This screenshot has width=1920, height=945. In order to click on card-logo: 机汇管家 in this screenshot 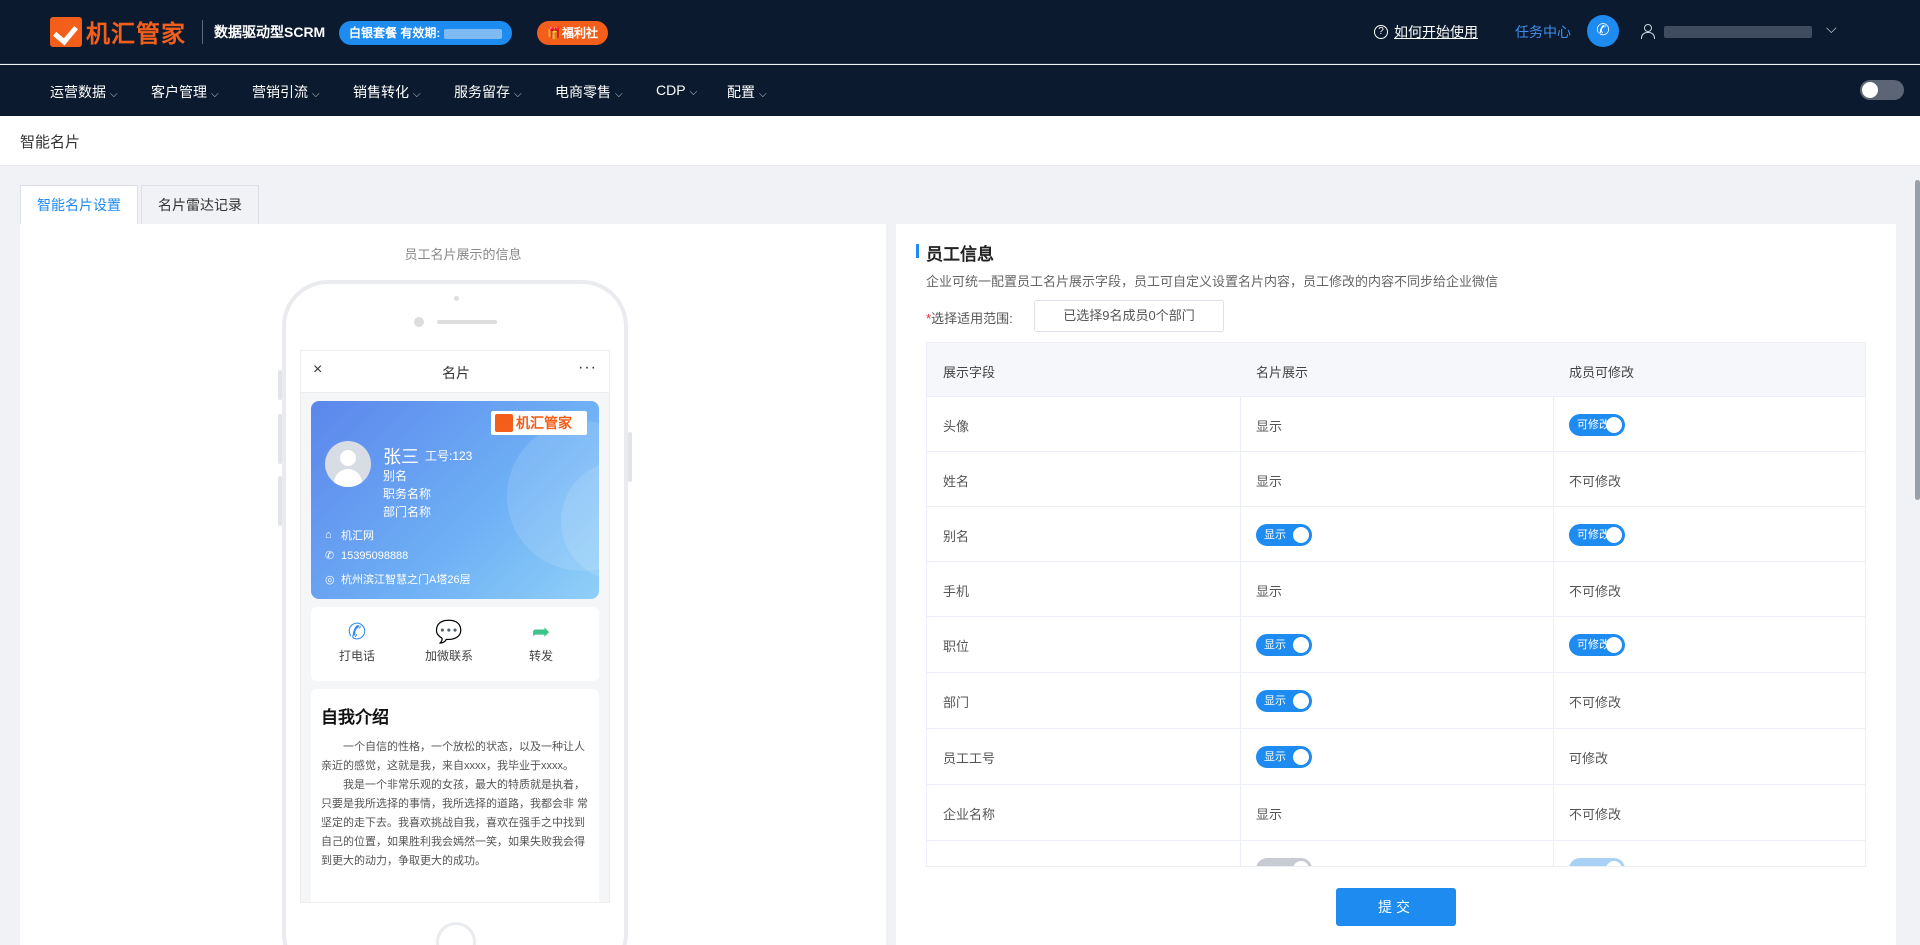, I will do `click(539, 423)`.